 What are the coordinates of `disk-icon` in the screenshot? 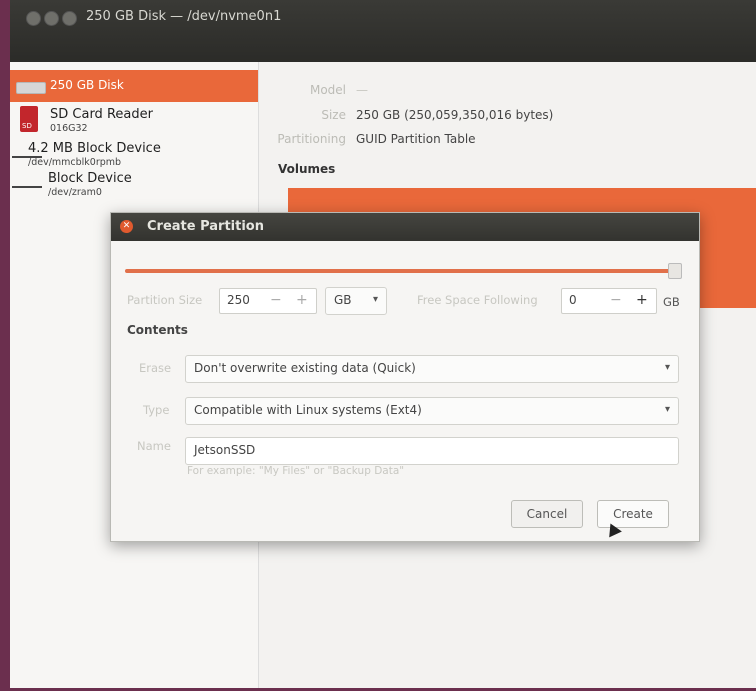 It's located at (31, 88).